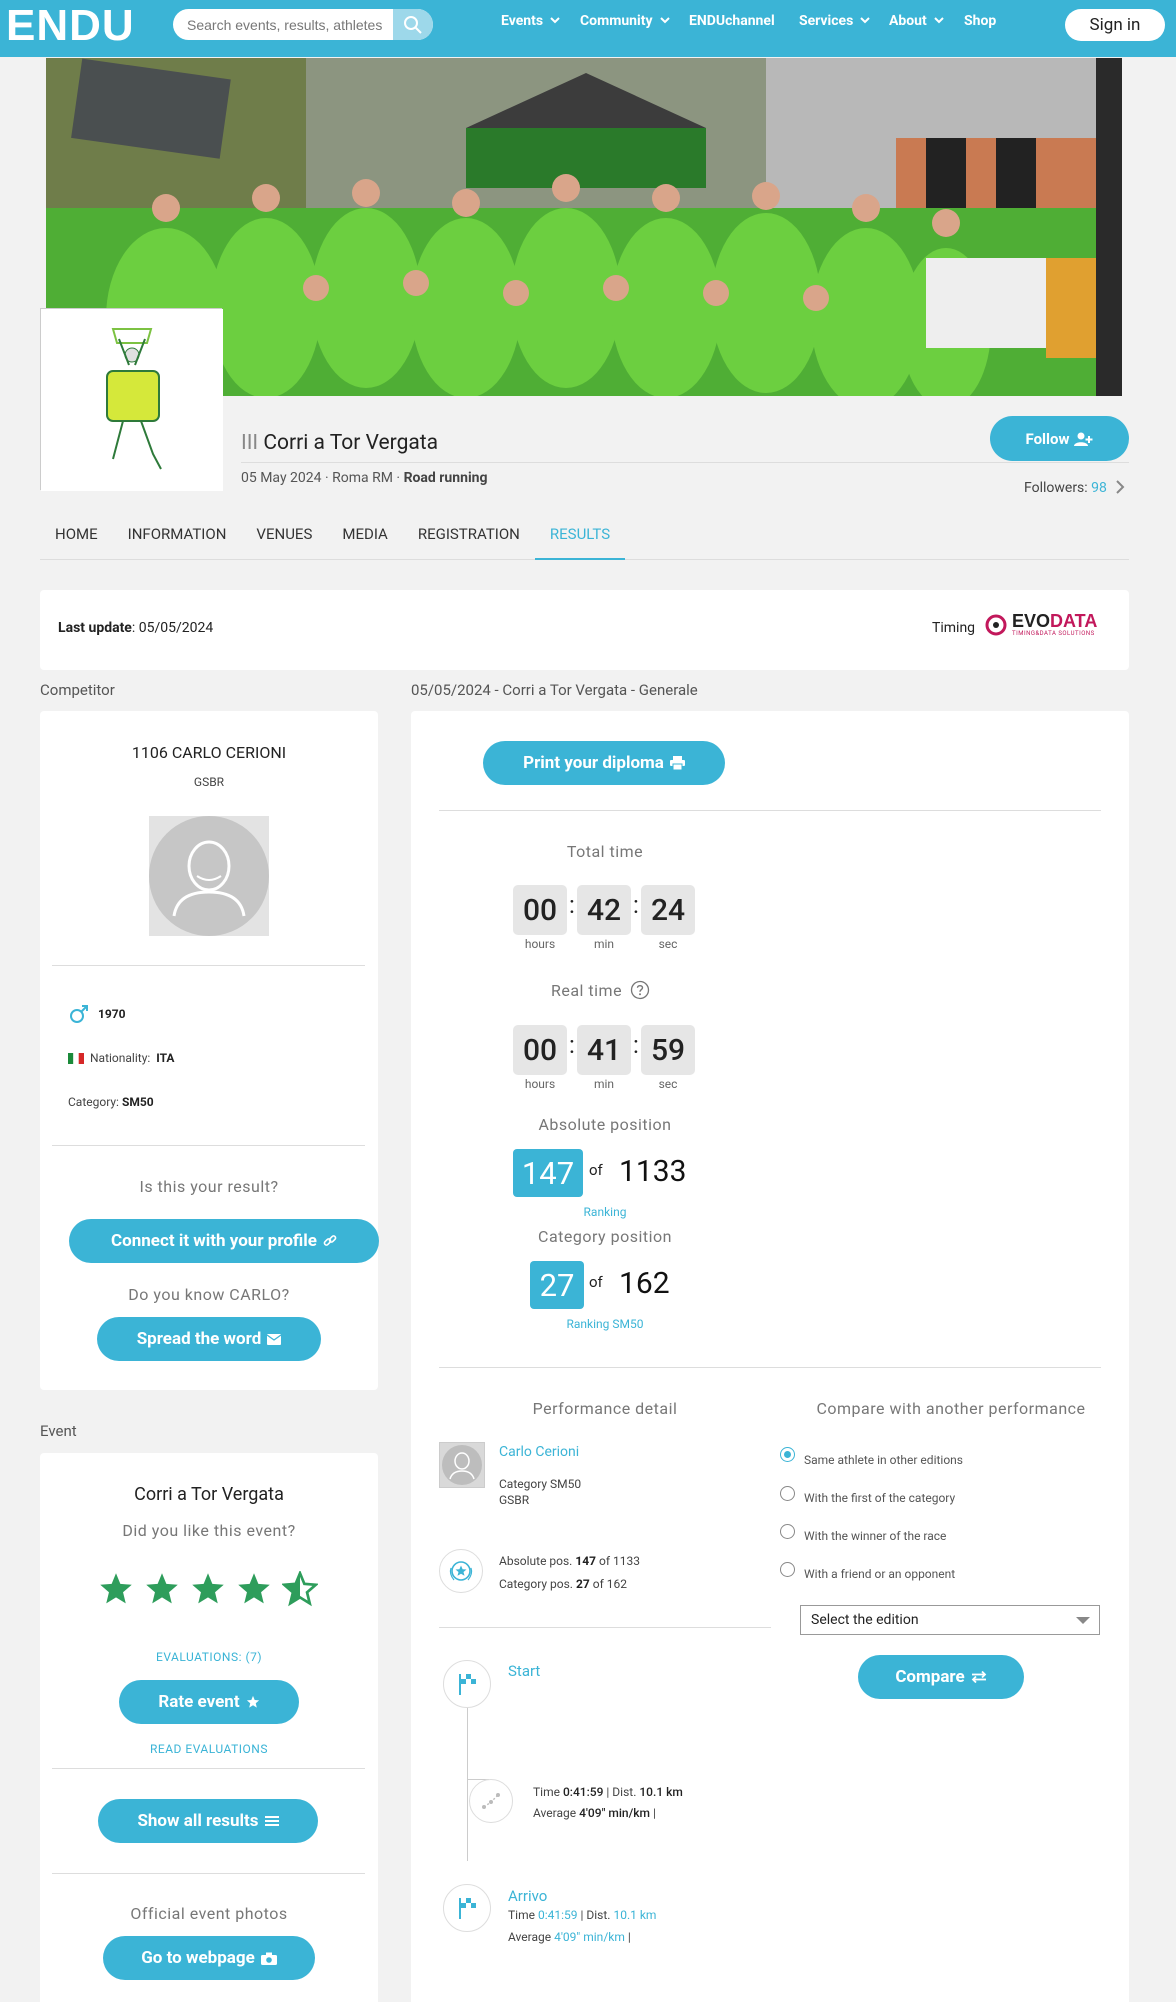 Image resolution: width=1176 pixels, height=2002 pixels. Describe the element at coordinates (274, 1339) in the screenshot. I see `envelope-icon` at that location.